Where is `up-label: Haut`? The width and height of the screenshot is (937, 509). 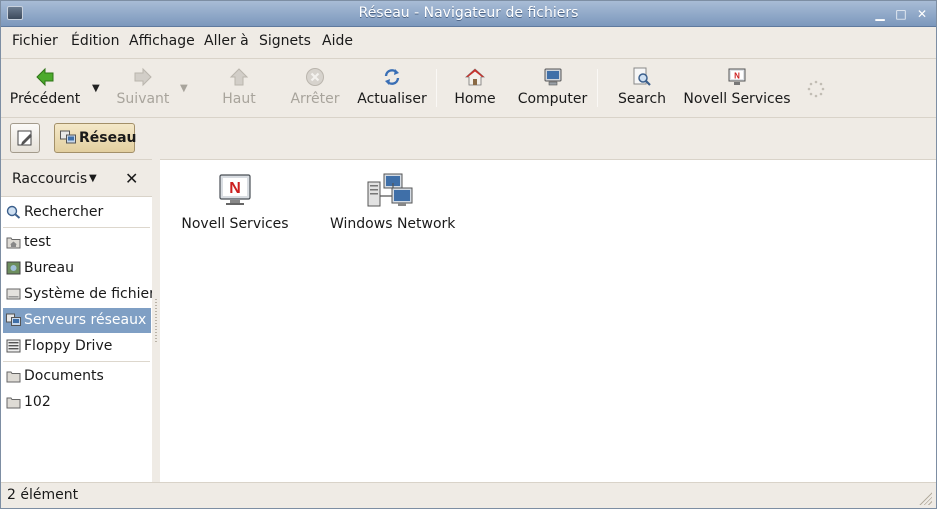 up-label: Haut is located at coordinates (239, 99).